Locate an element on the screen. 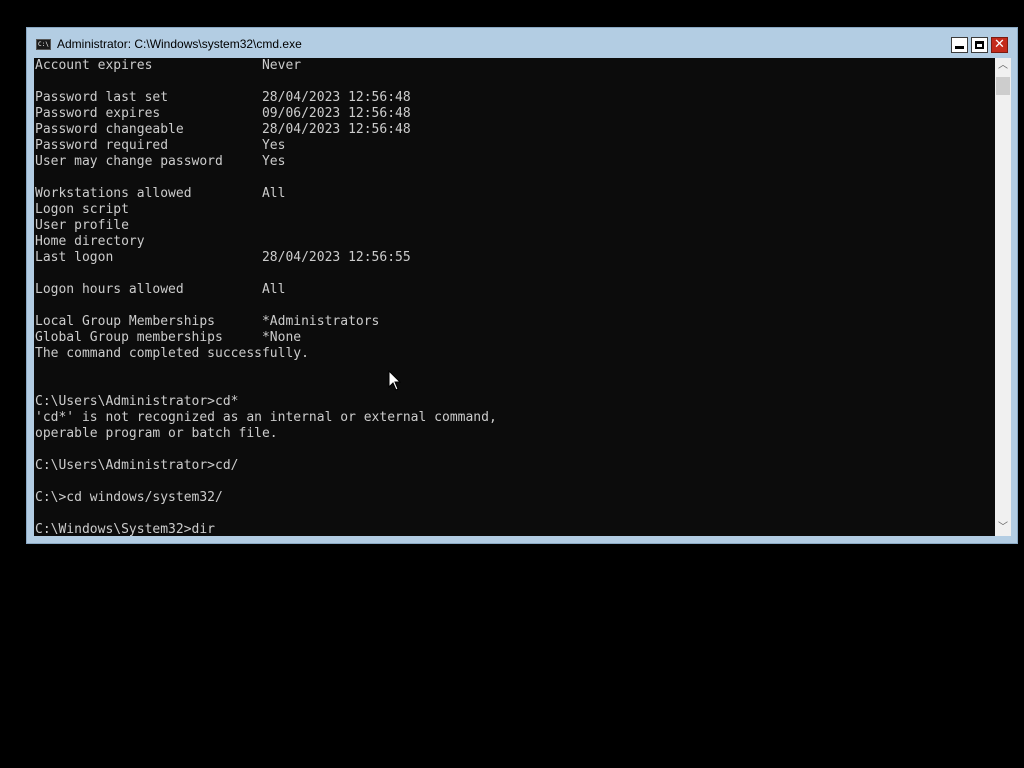 This screenshot has height=768, width=1024. console-line: Password expires 09/06/2023 12:56:48 is located at coordinates (223, 113).